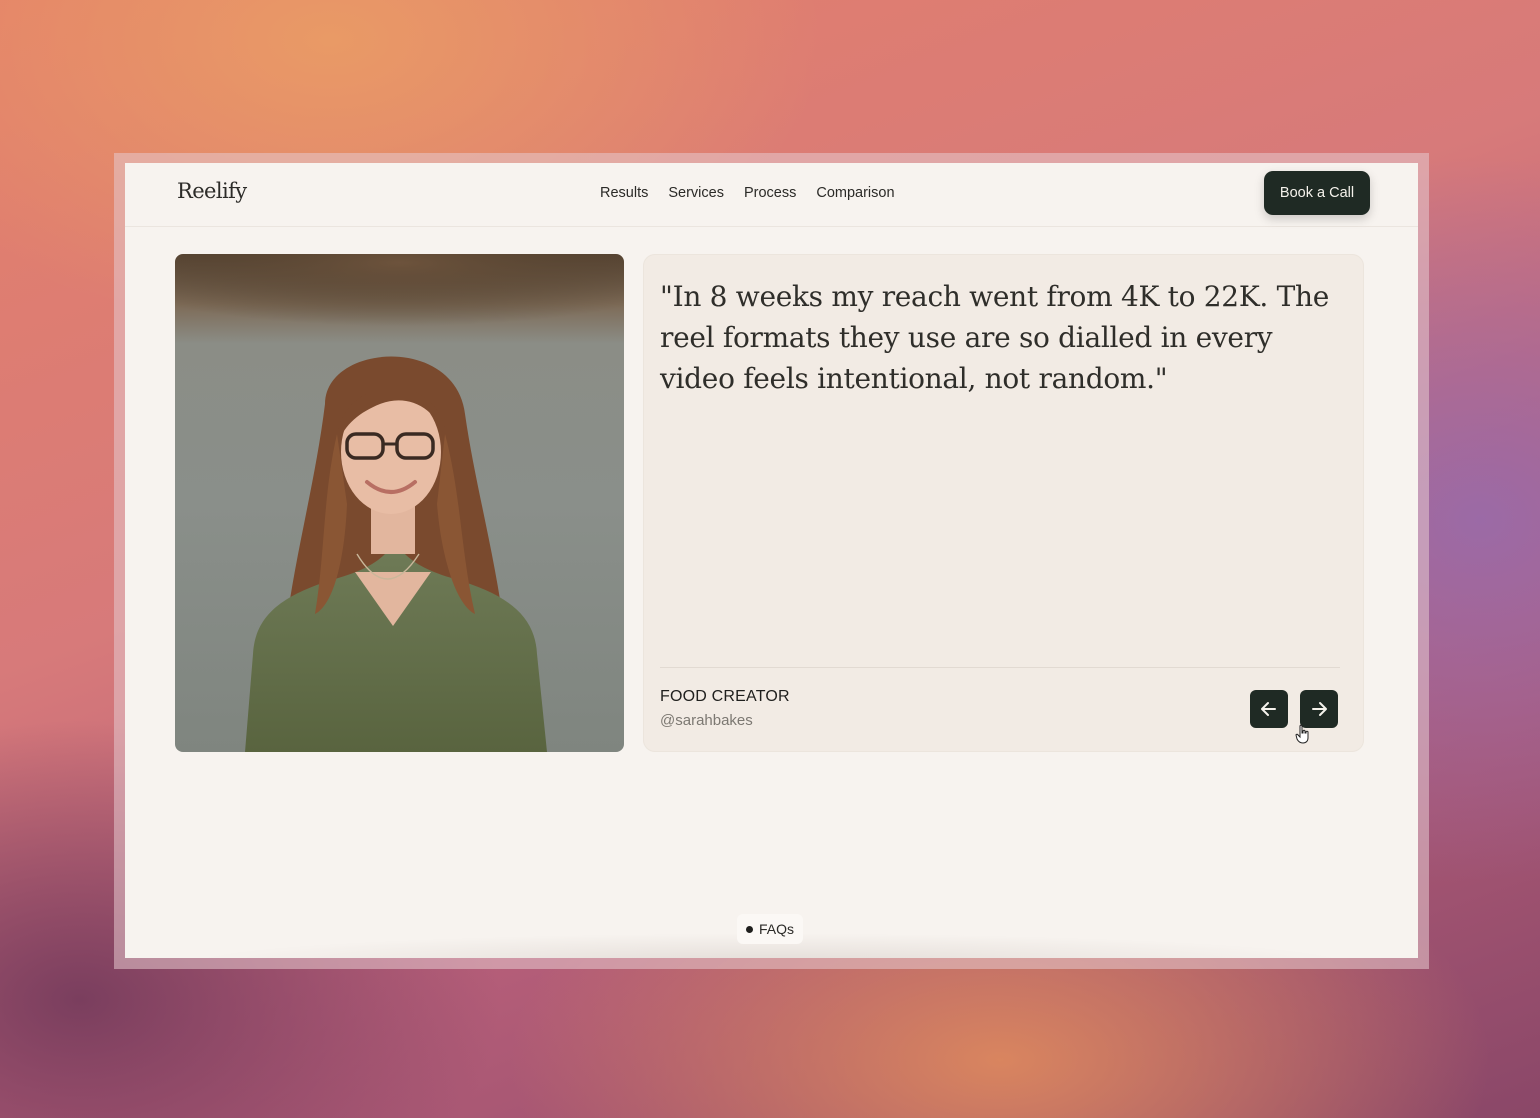 The image size is (1540, 1118). I want to click on nav-process: Process, so click(770, 193).